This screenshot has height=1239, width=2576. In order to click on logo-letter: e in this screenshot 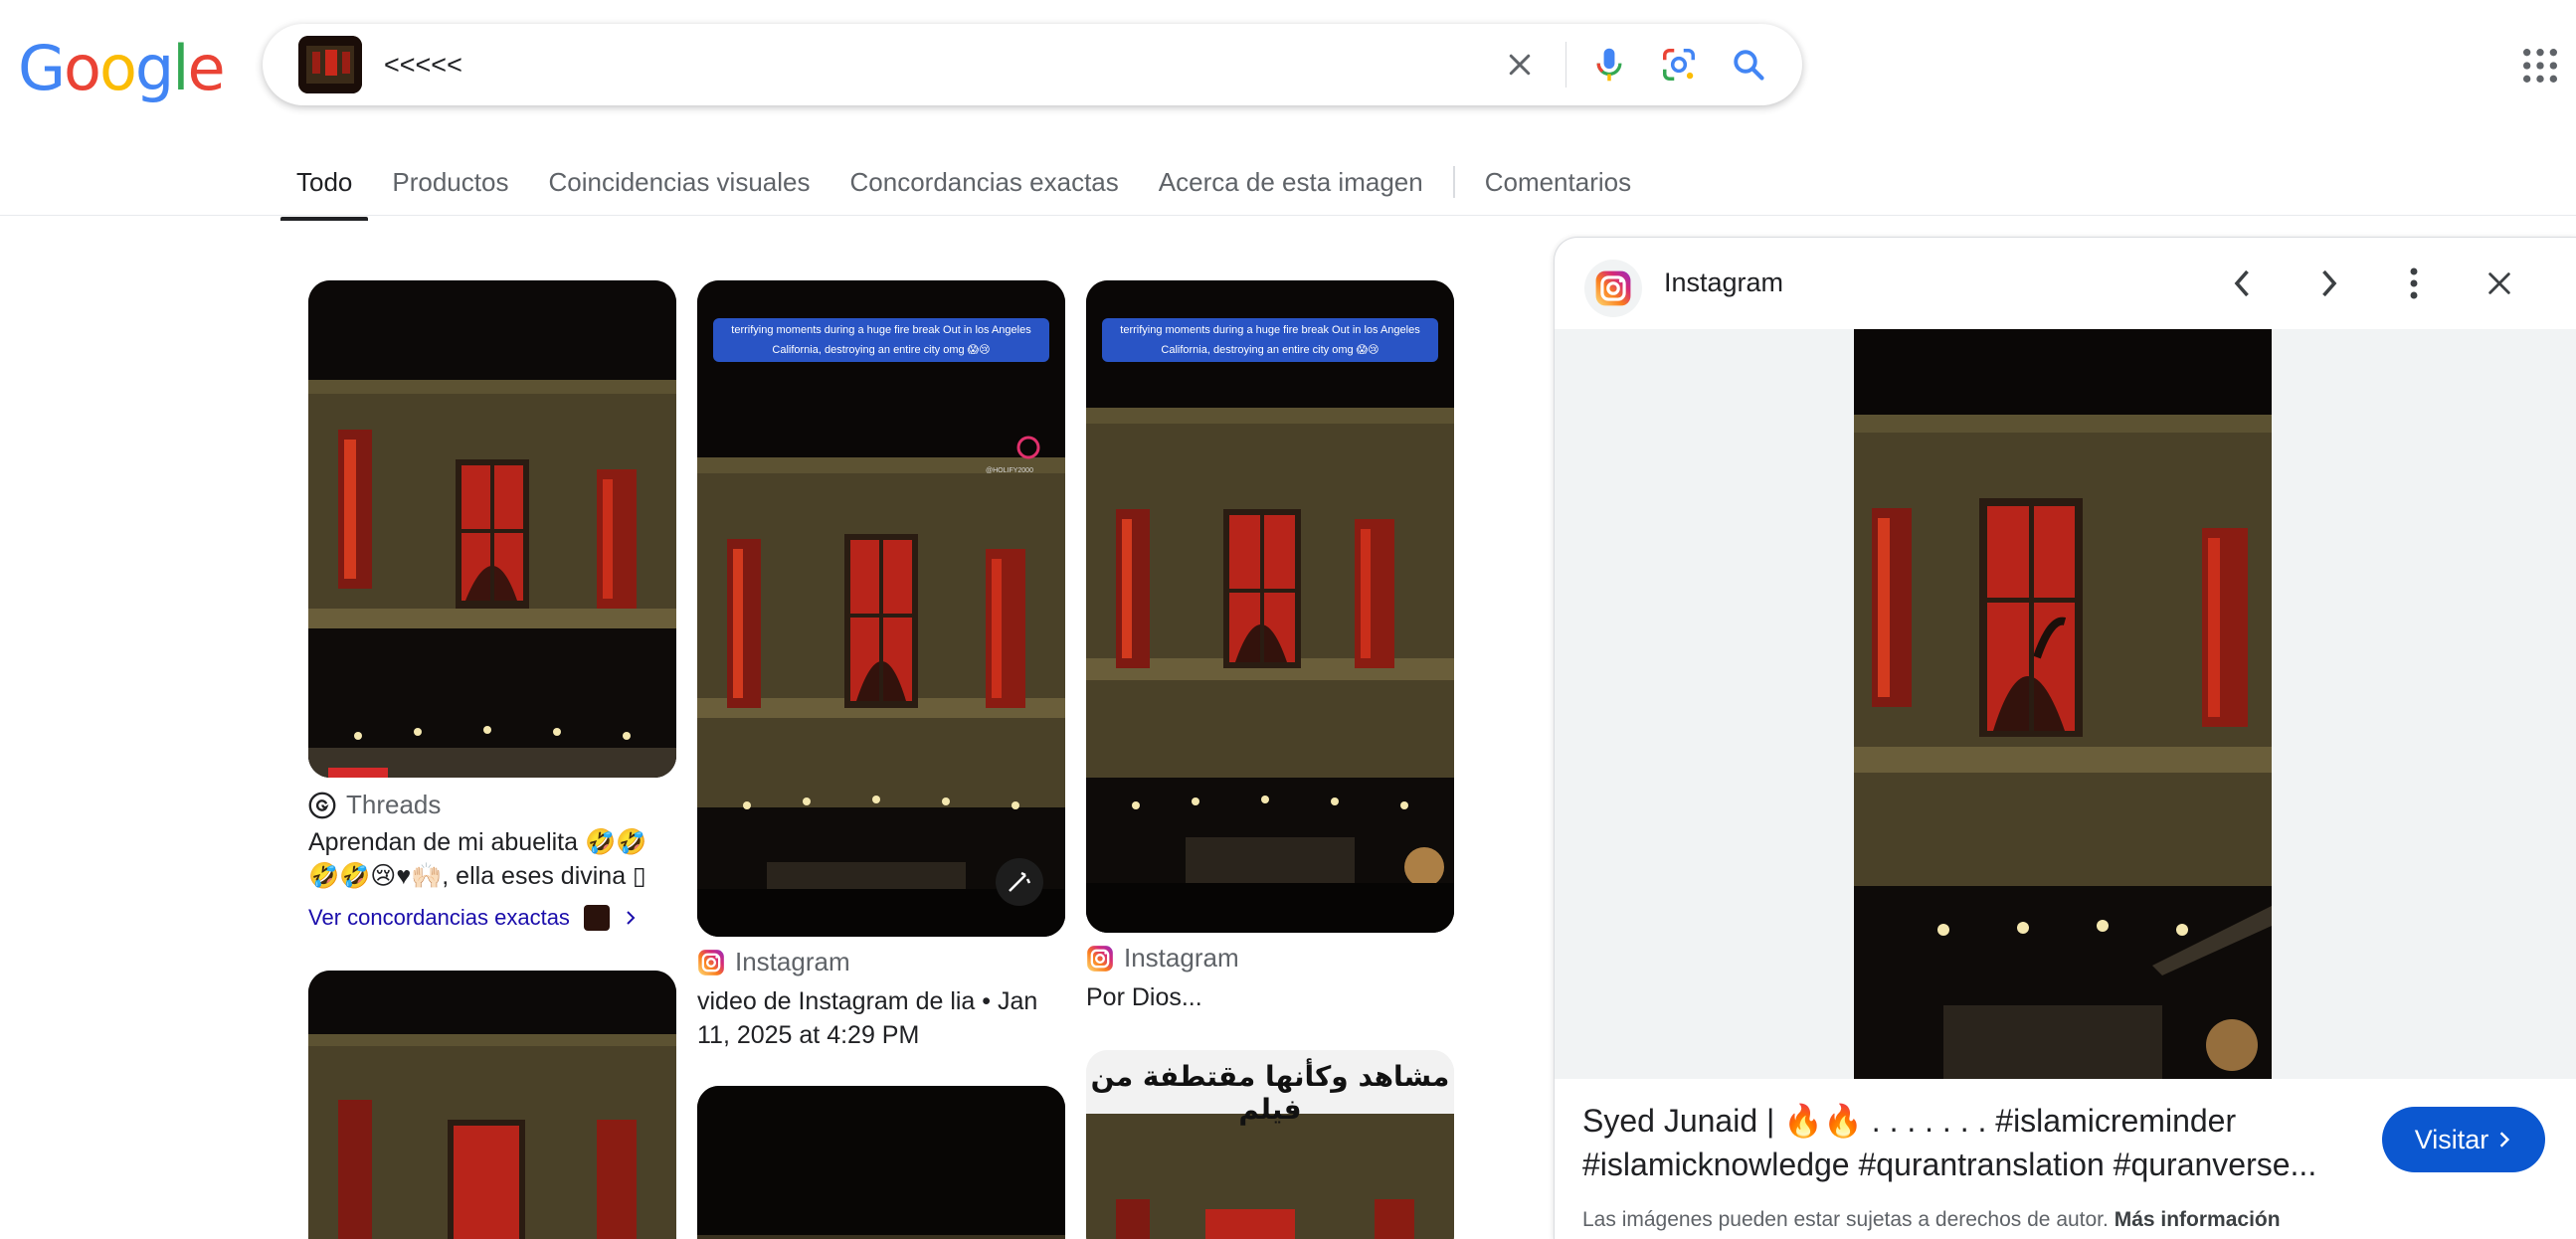, I will do `click(206, 68)`.